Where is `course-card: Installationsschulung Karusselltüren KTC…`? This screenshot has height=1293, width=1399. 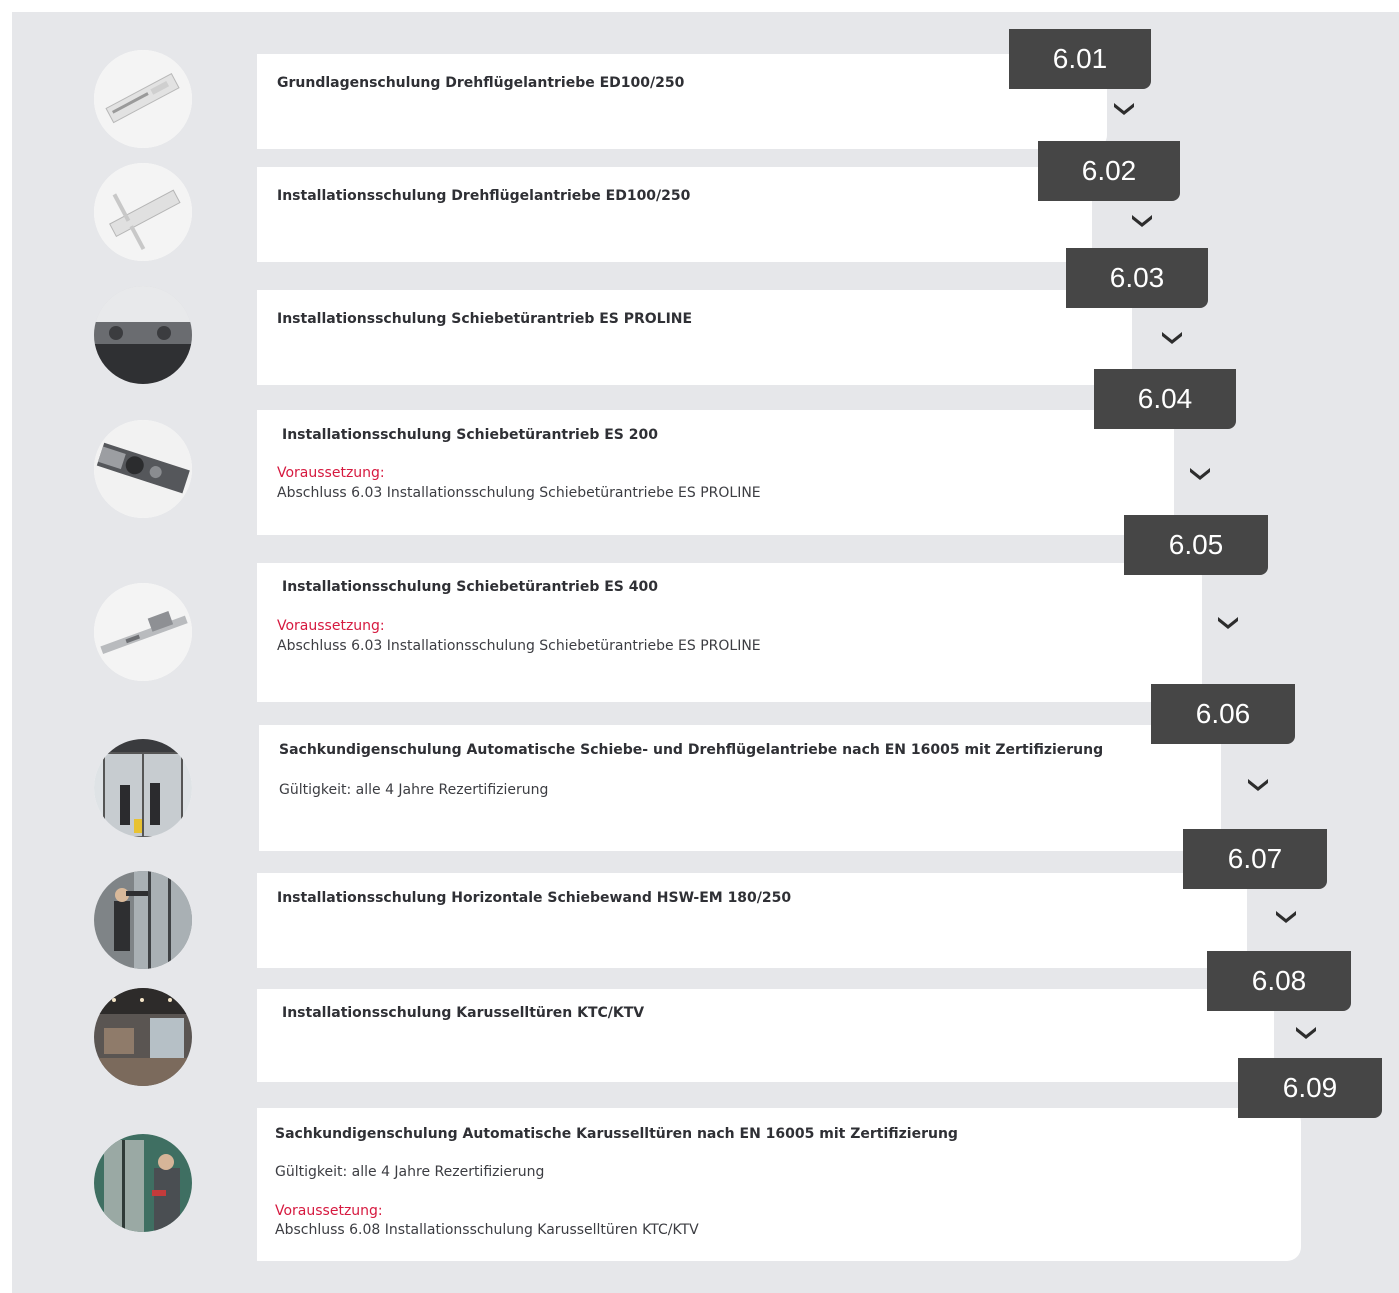
course-card: Installationsschulung Karusselltüren KTC… is located at coordinates (765, 1035).